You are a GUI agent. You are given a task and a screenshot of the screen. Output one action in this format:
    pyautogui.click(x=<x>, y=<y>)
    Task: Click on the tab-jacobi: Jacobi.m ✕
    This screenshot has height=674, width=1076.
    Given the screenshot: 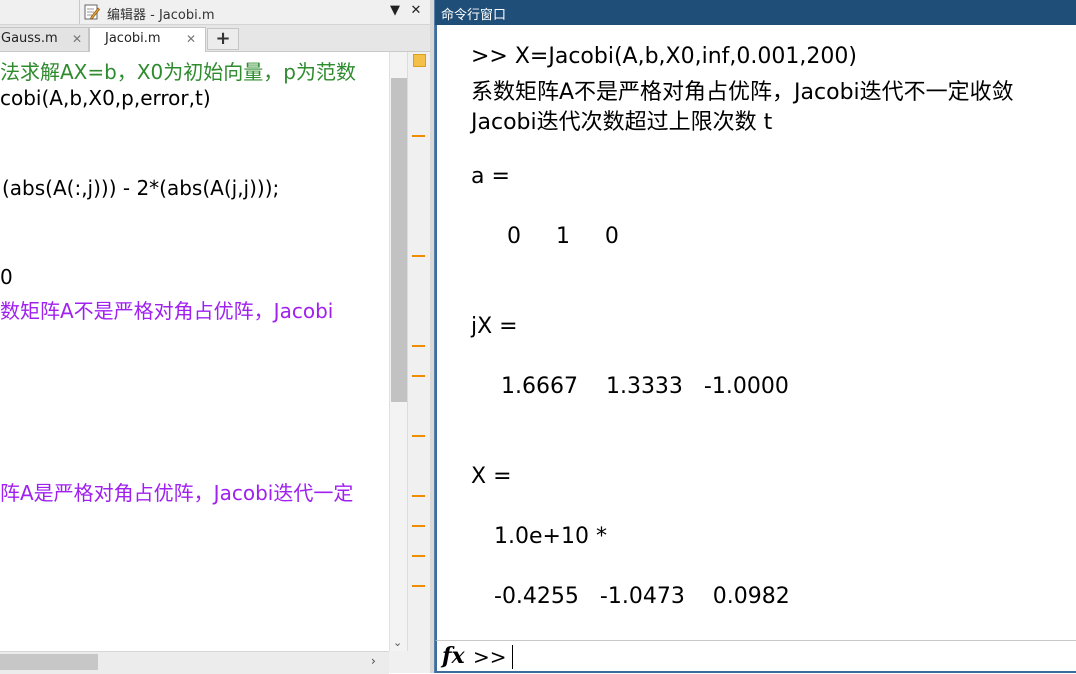 What is the action you would take?
    pyautogui.click(x=147, y=39)
    